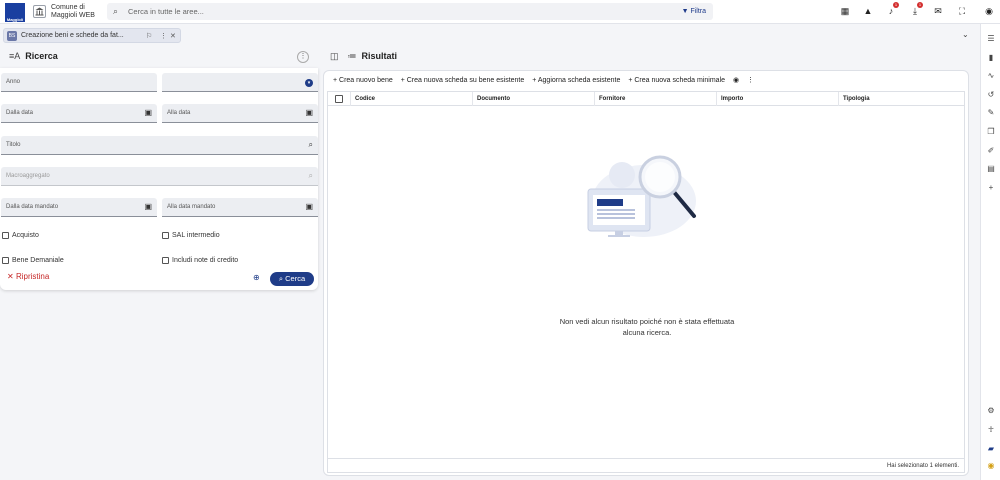  I want to click on accessibility-icon: ☥, so click(991, 430).